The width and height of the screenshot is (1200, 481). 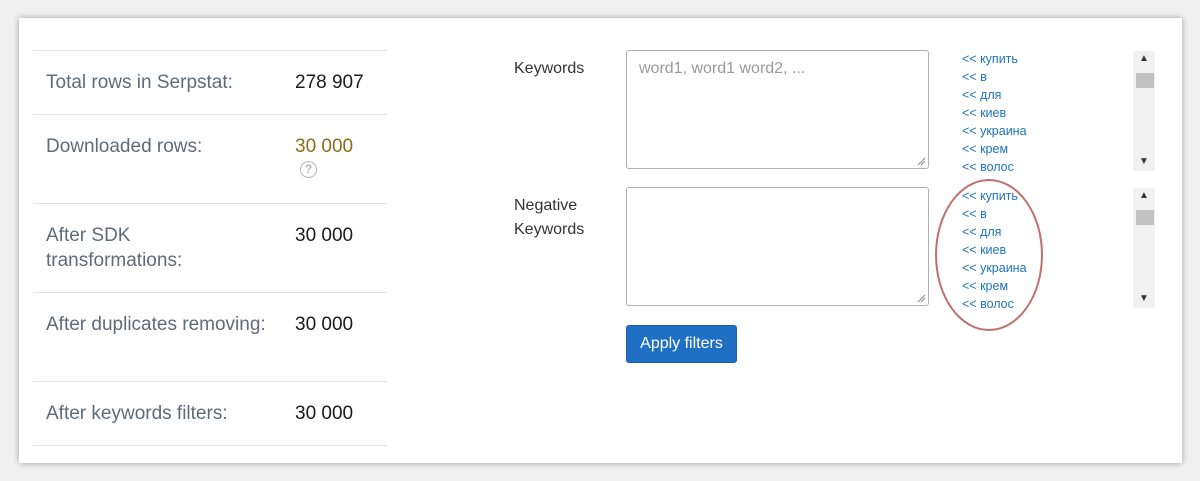 What do you see at coordinates (549, 68) in the screenshot?
I see `keywords-label: Keywords` at bounding box center [549, 68].